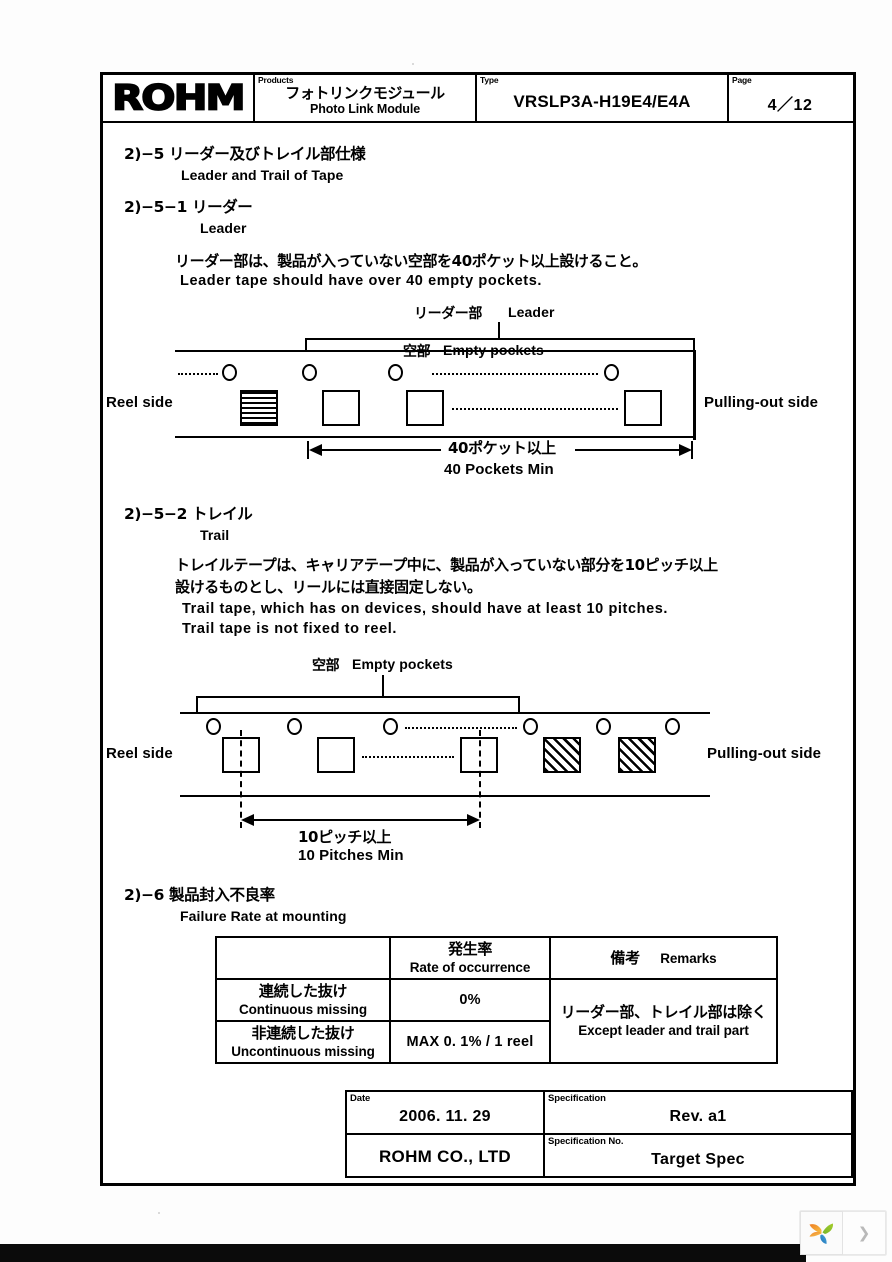  I want to click on section-2-5-heading-en: Leader and Trail of Tape, so click(262, 175).